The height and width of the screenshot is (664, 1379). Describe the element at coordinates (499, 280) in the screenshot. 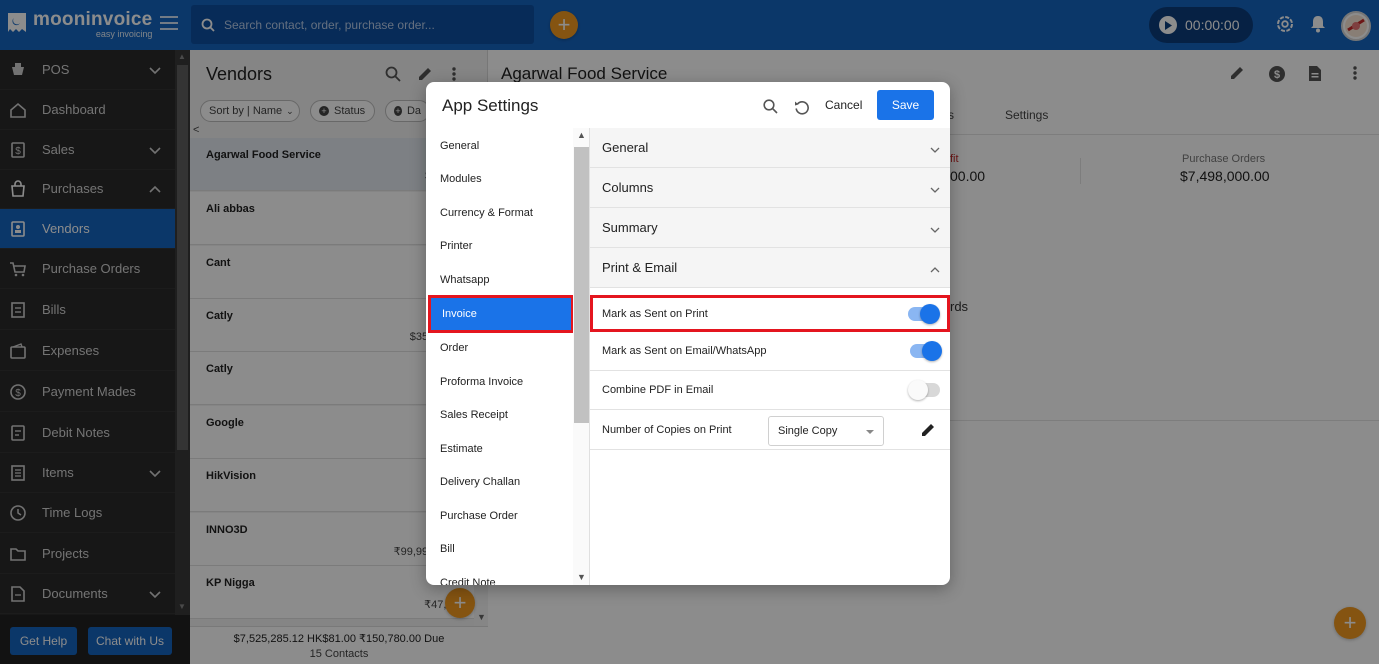

I see `settings-category-whatsapp: Whatsapp` at that location.